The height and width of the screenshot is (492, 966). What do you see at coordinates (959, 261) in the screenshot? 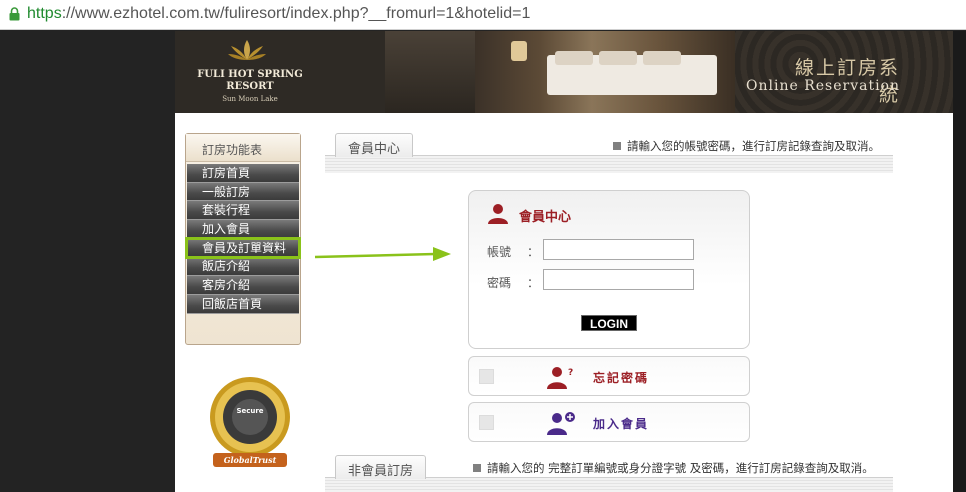
I see `right-margin` at bounding box center [959, 261].